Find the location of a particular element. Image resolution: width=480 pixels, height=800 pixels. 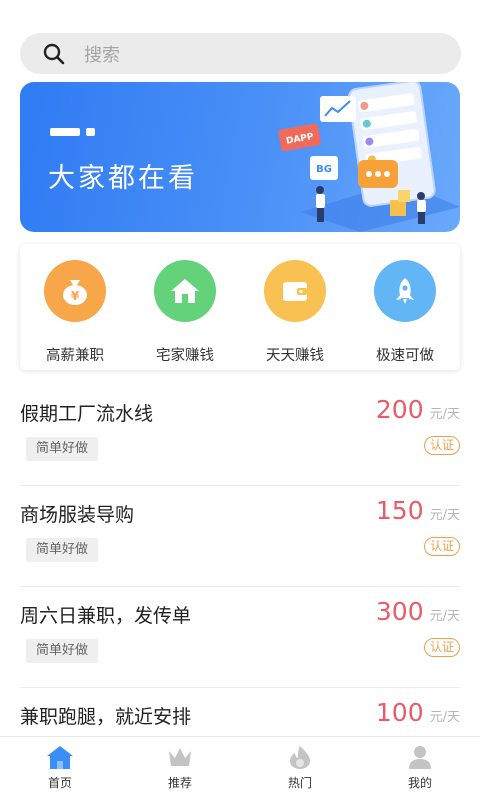

price-value: 100 is located at coordinates (399, 712).